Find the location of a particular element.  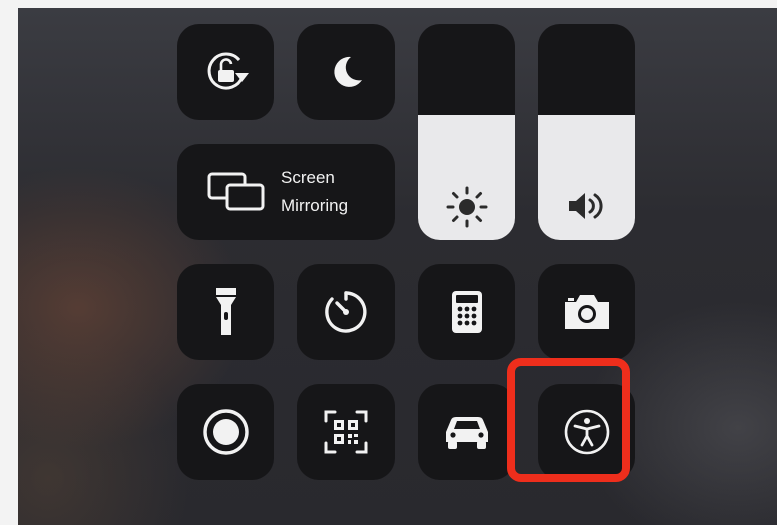

timer-button is located at coordinates (346, 312).